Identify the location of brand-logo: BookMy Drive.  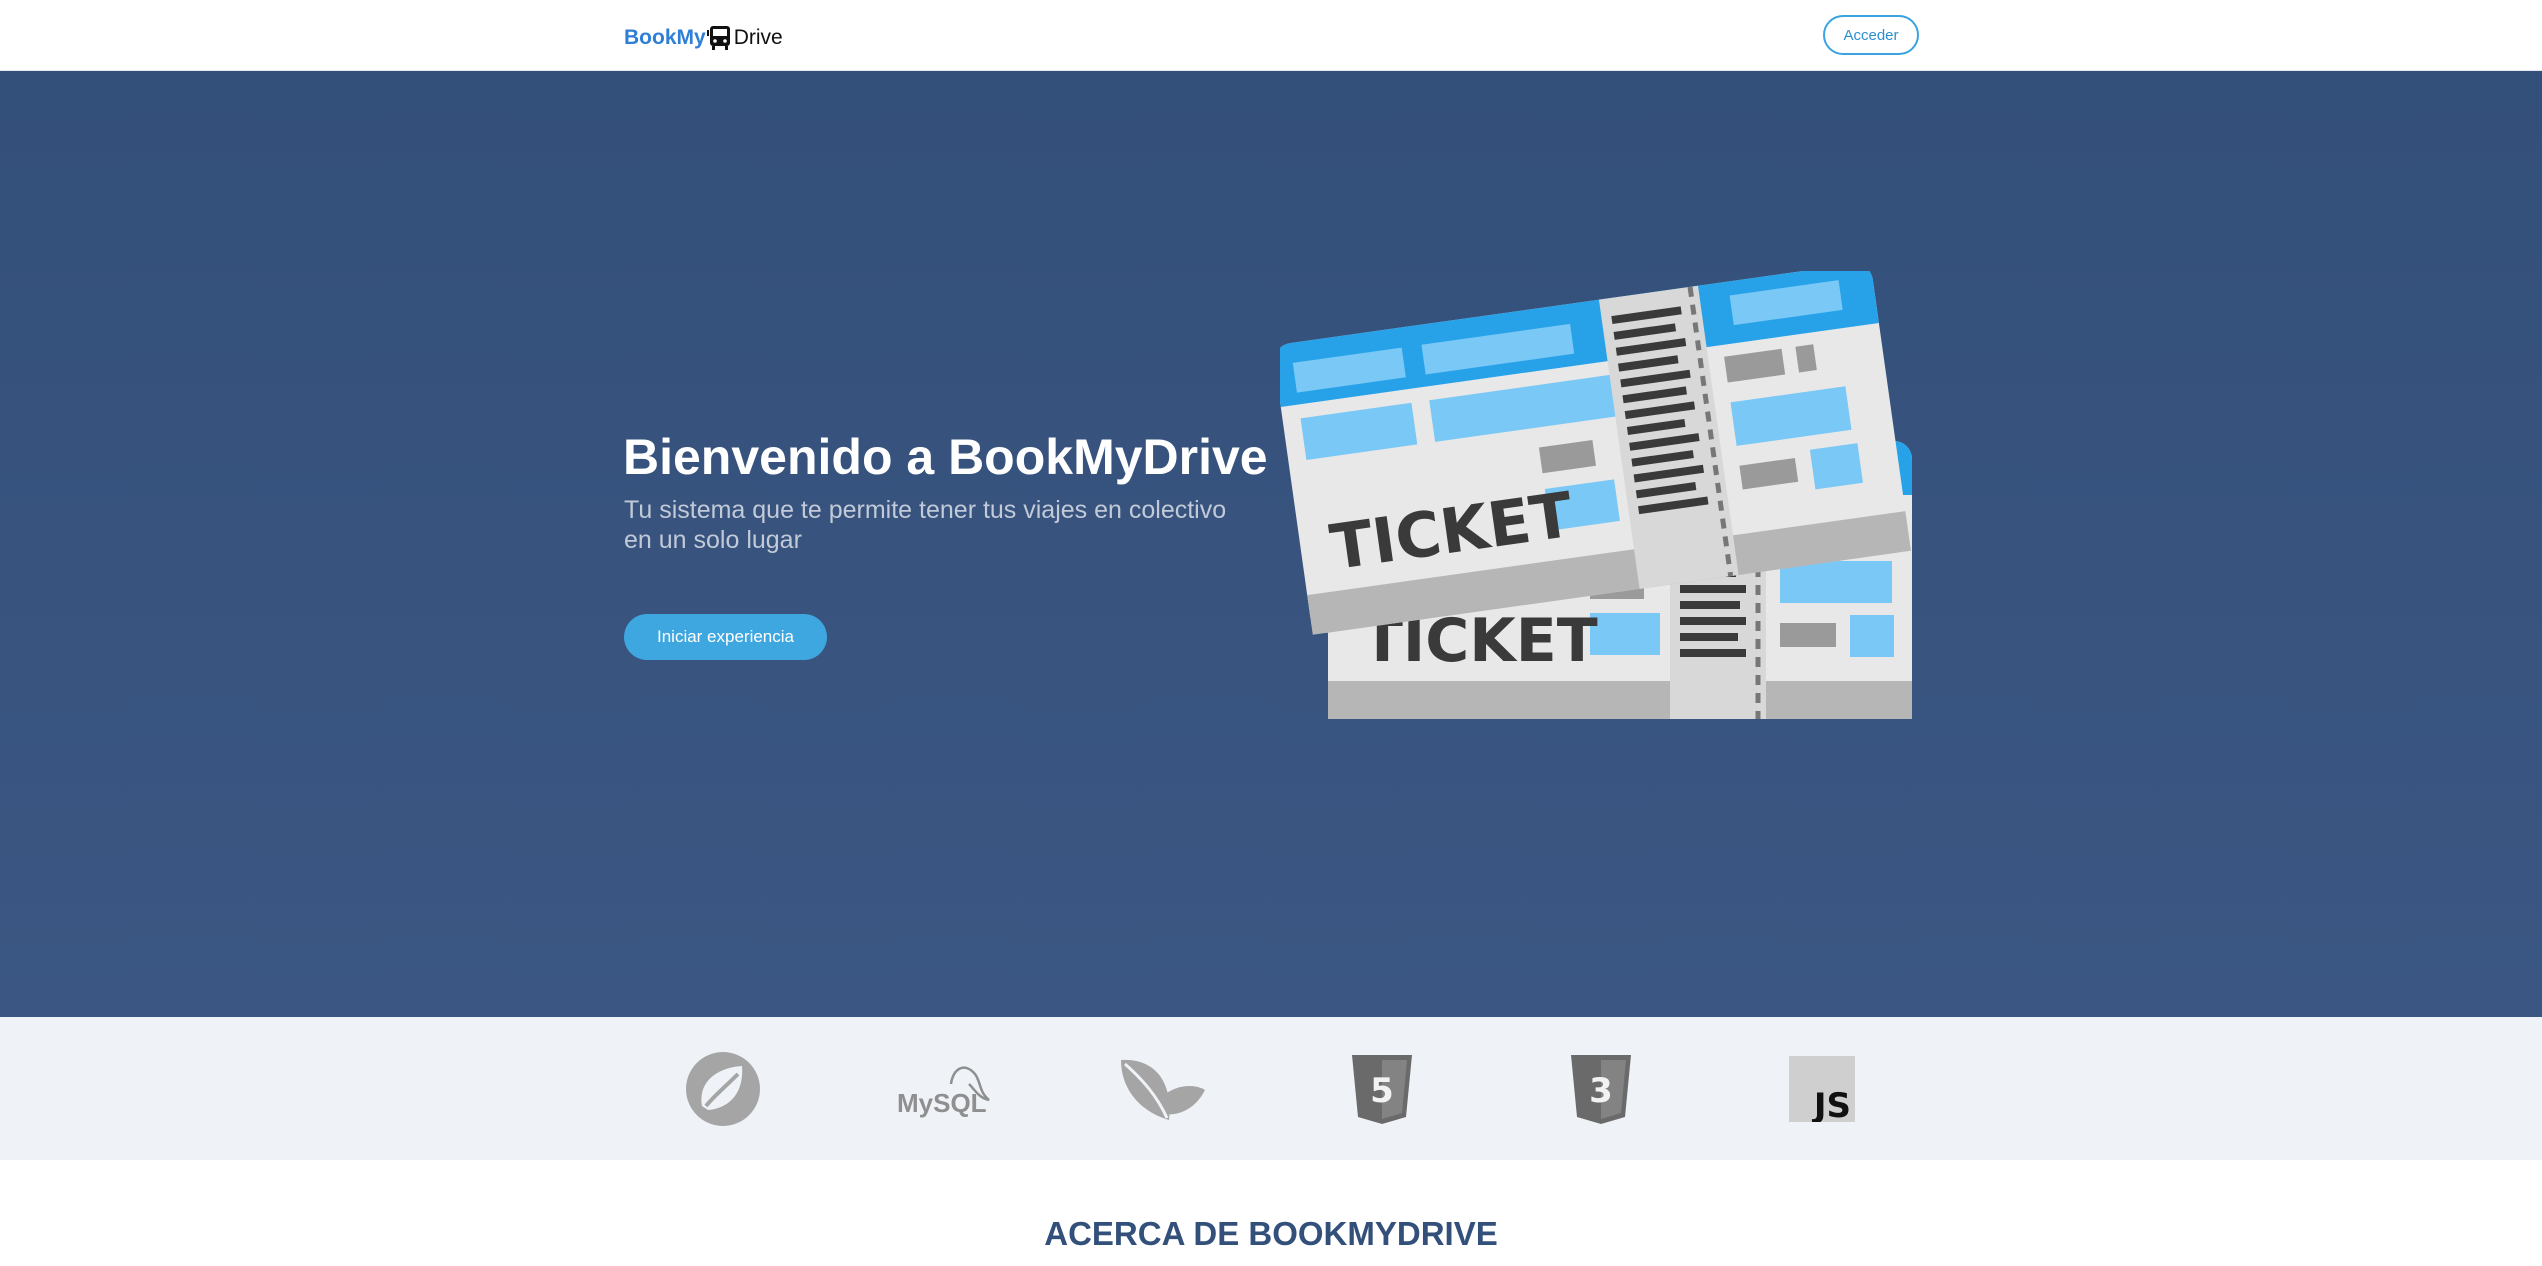
(703, 38).